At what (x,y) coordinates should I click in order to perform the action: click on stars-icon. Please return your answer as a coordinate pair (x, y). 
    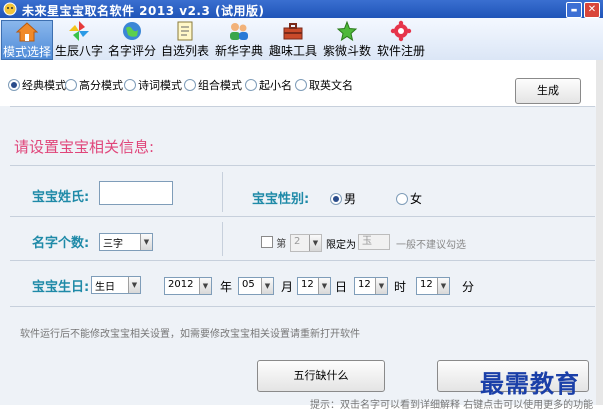
    Looking at the image, I should click on (347, 31).